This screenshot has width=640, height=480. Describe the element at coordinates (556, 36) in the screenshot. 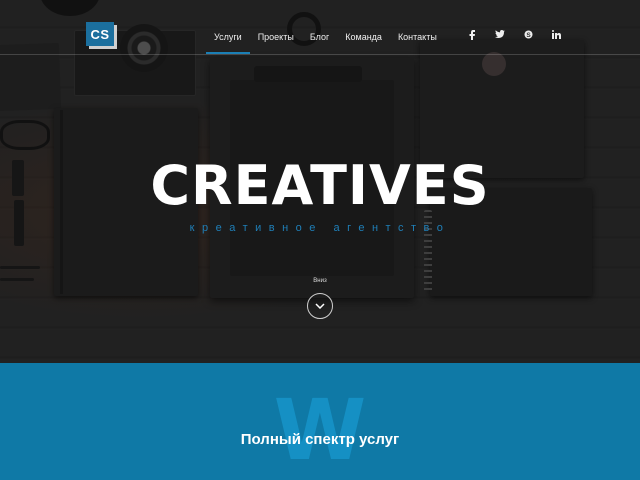

I see `linkedin-icon` at that location.